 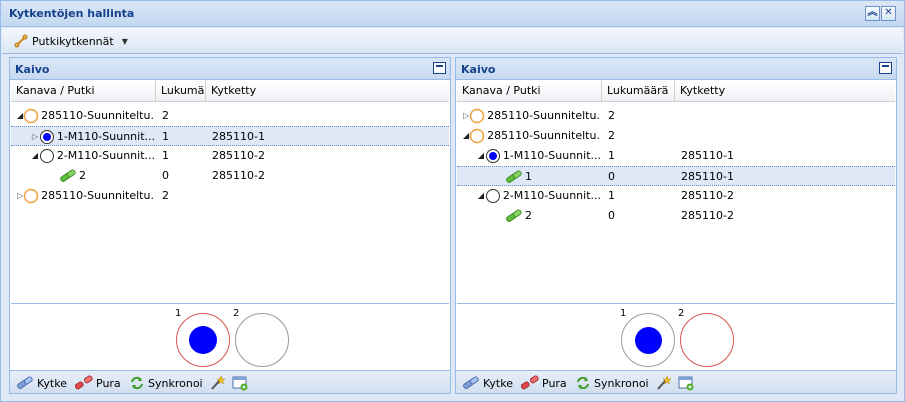 I want to click on pipe-connections-label: Putkikytkennät, so click(x=73, y=41).